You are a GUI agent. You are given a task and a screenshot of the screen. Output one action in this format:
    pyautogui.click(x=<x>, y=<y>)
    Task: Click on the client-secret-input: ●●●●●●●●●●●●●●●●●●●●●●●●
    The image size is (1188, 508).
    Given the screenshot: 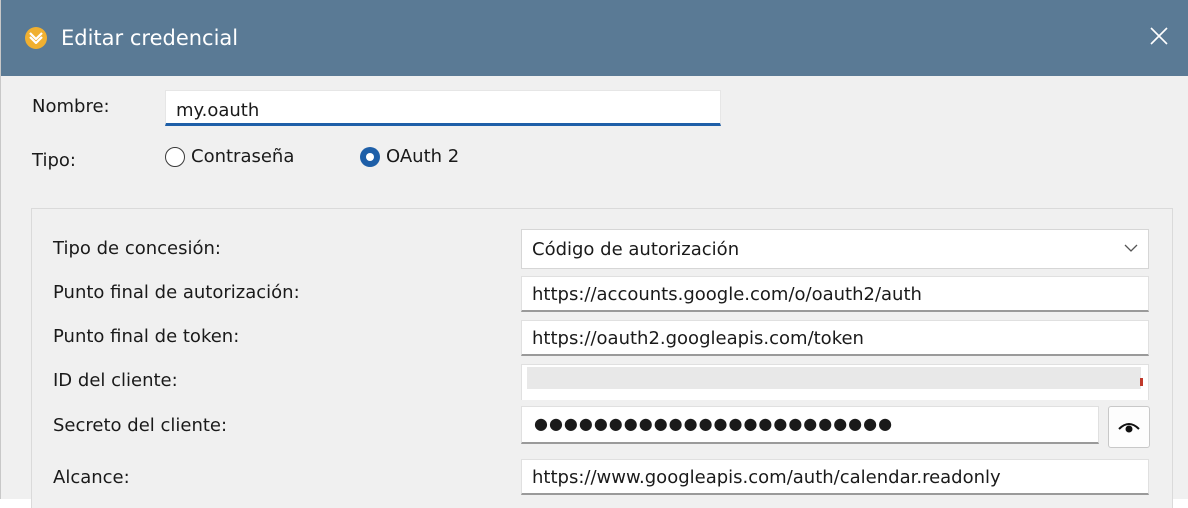 What is the action you would take?
    pyautogui.click(x=810, y=425)
    